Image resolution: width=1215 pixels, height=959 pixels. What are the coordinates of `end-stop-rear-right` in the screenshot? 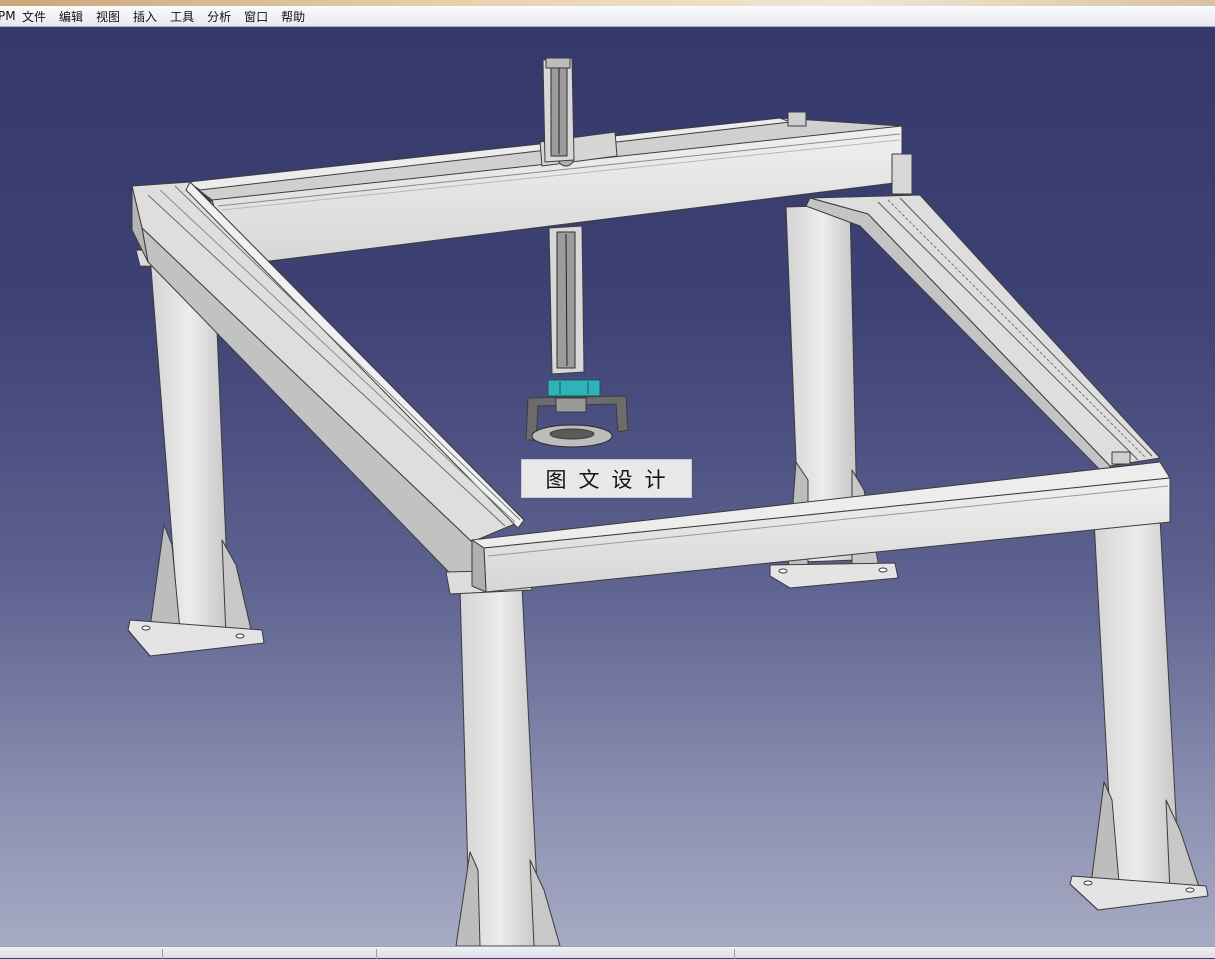 It's located at (797, 119).